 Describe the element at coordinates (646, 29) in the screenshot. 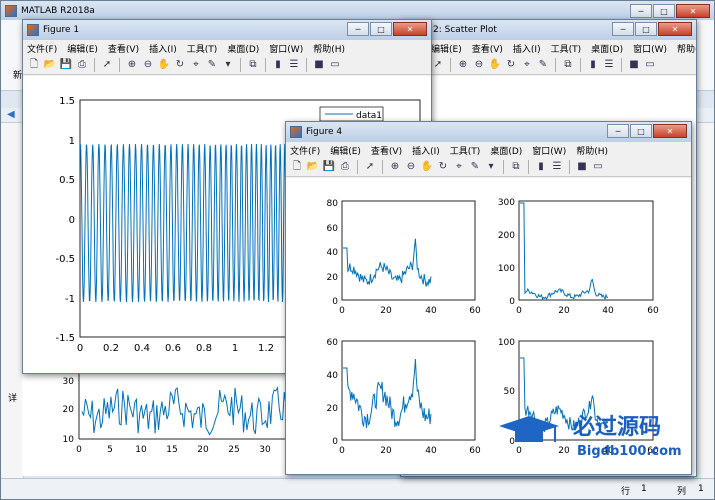

I see `figure2-maximize-button: □` at that location.